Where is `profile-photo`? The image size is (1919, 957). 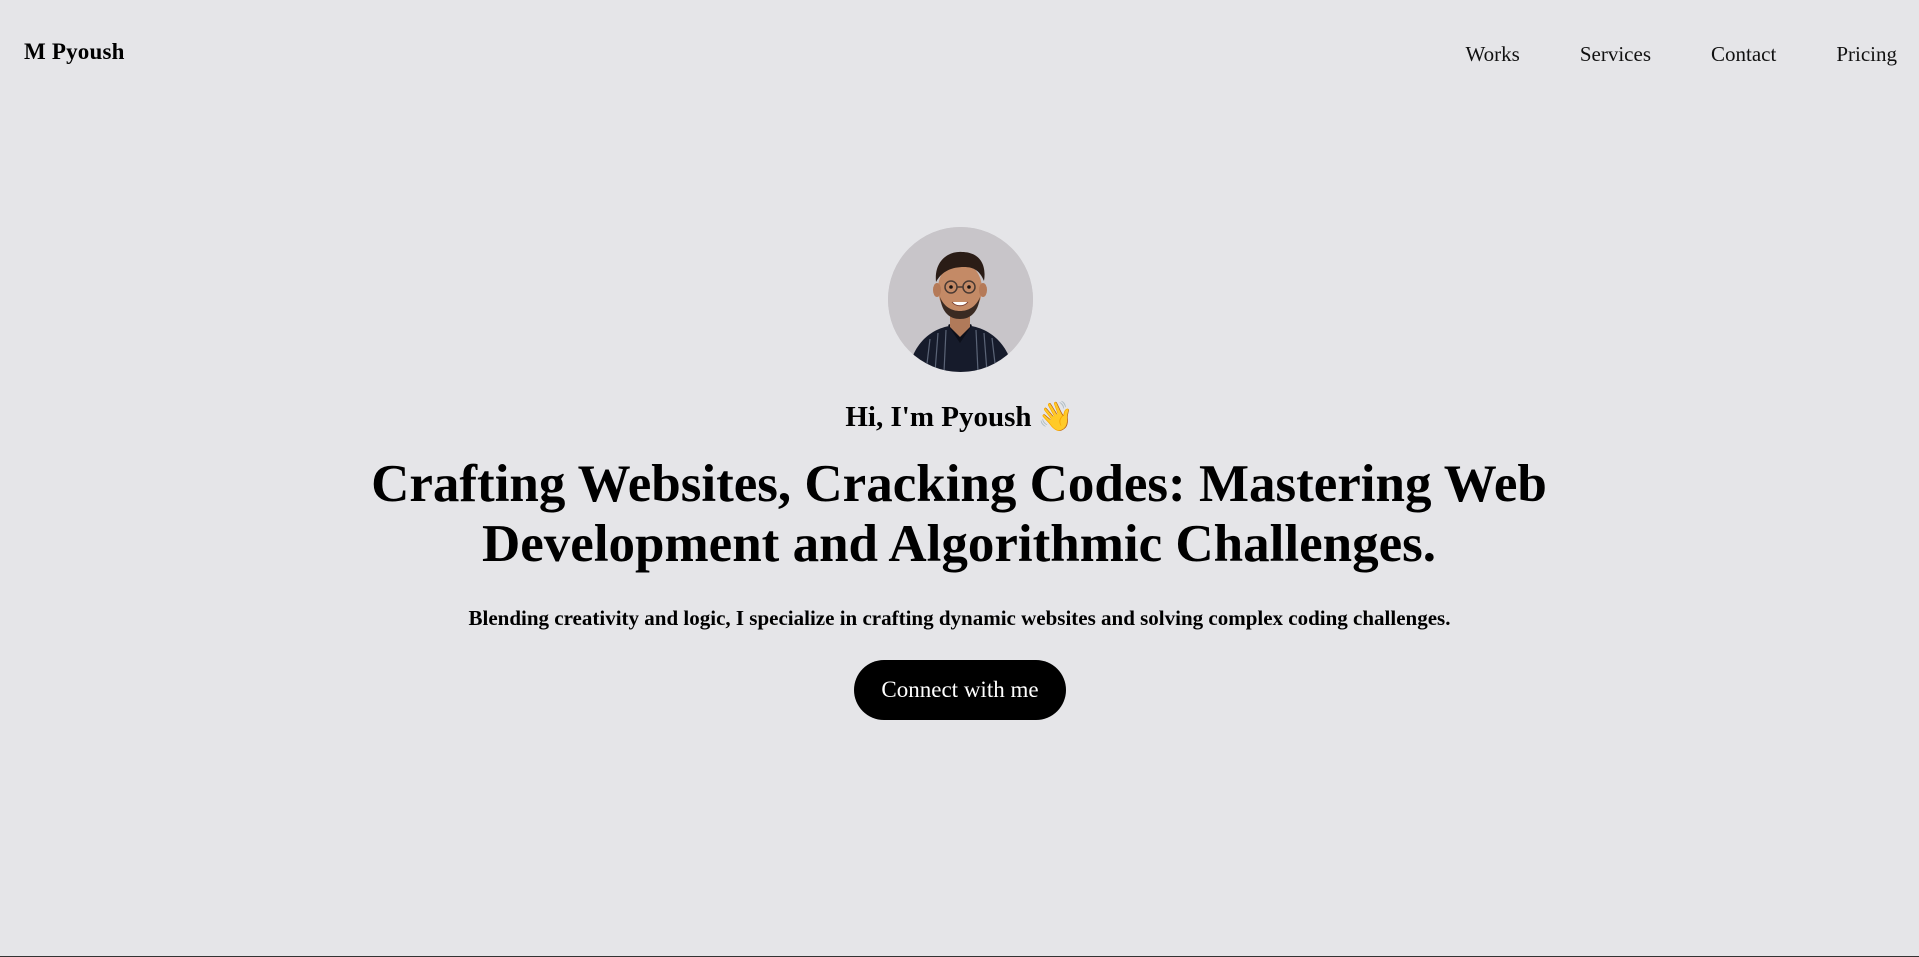 profile-photo is located at coordinates (960, 299).